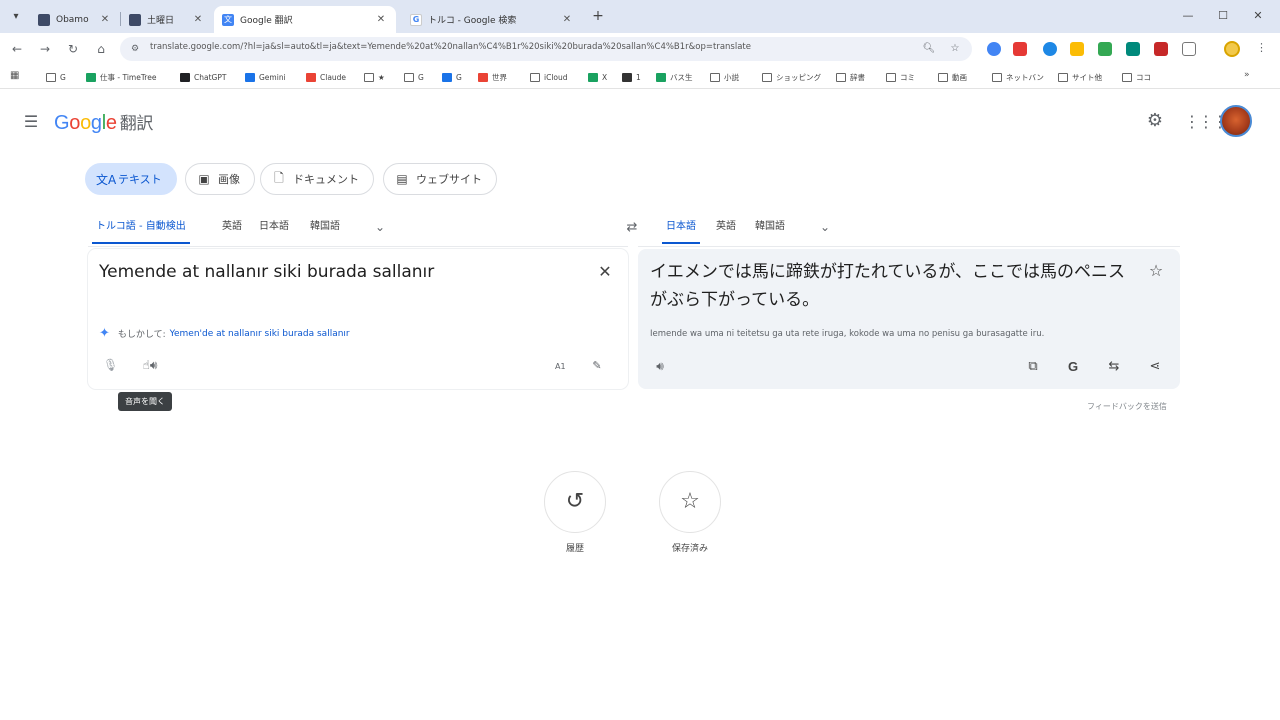  What do you see at coordinates (1232, 49) in the screenshot?
I see `browser-profile-icon` at bounding box center [1232, 49].